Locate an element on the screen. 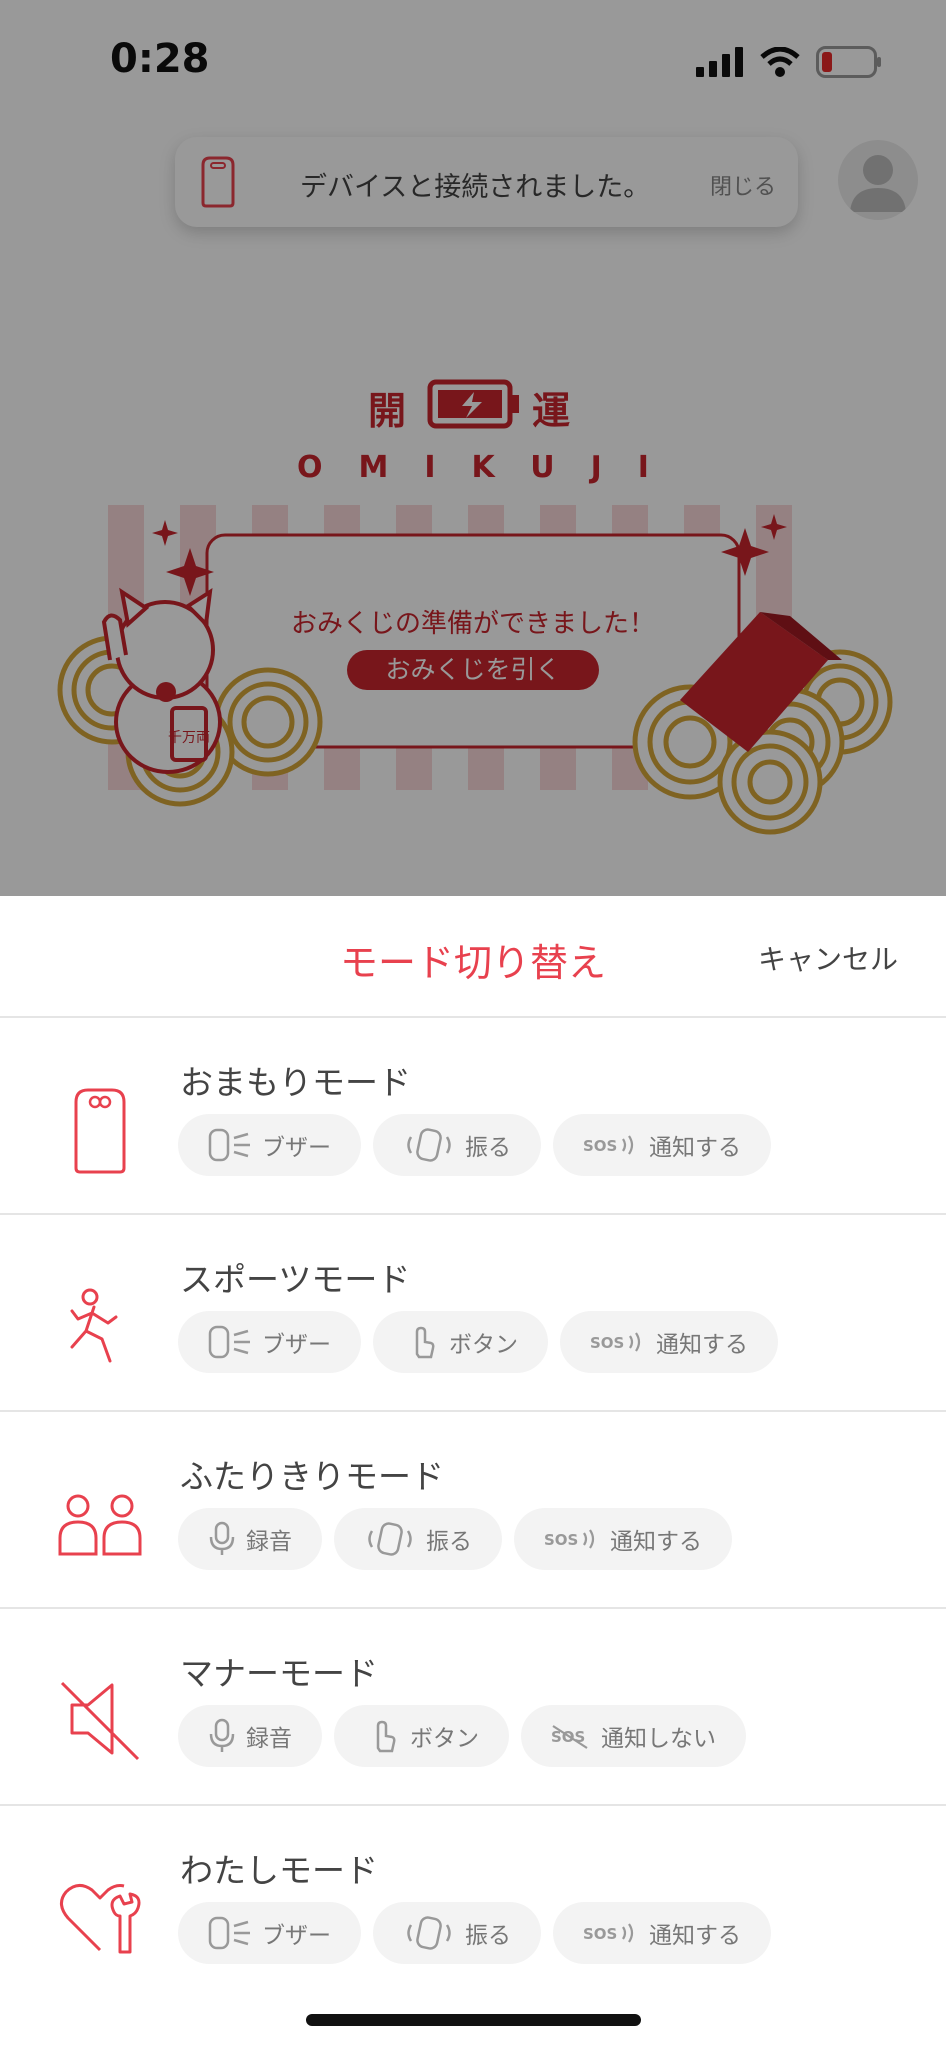  mode-item-sports: スポーツモード ブザー ボタン SOS 通知する is located at coordinates (473, 1313).